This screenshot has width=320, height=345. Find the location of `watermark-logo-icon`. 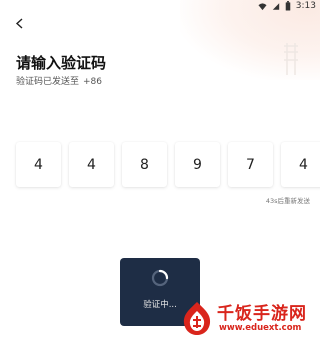

watermark-logo-icon is located at coordinates (197, 318).